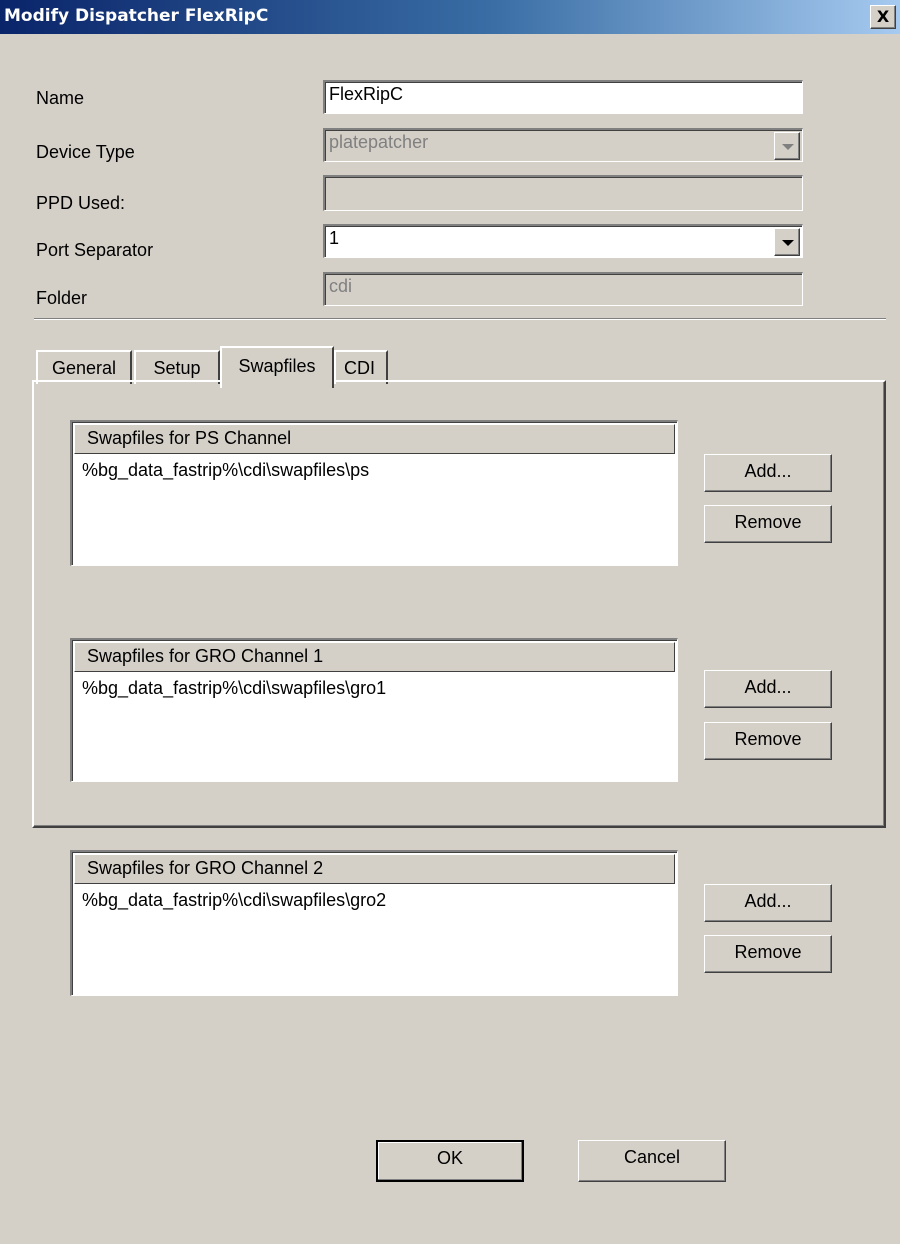 Image resolution: width=900 pixels, height=1244 pixels. Describe the element at coordinates (81, 203) in the screenshot. I see `ppd-used-label: PPD Used:` at that location.